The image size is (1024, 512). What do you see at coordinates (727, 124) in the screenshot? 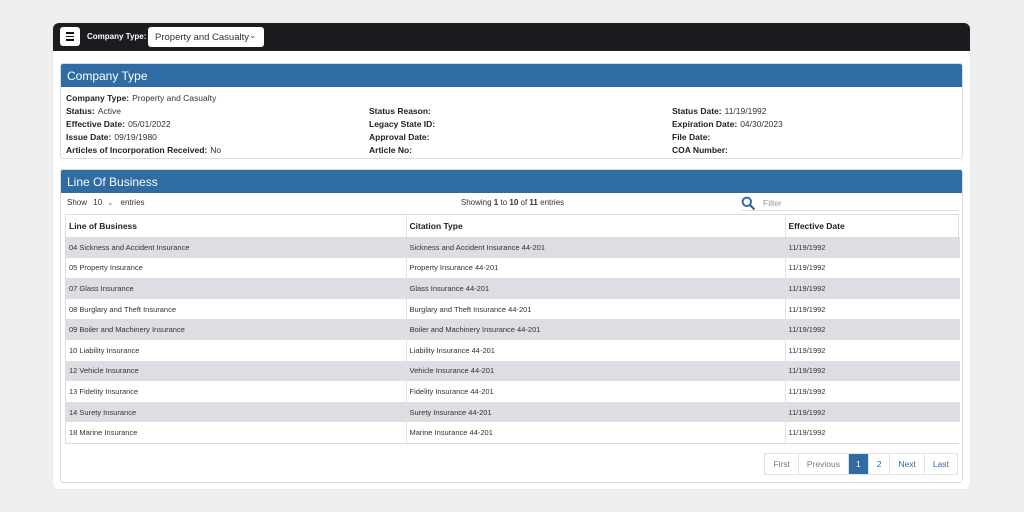
I see `info-row-expiration-date: Expiration Date: 04/30/2023` at bounding box center [727, 124].